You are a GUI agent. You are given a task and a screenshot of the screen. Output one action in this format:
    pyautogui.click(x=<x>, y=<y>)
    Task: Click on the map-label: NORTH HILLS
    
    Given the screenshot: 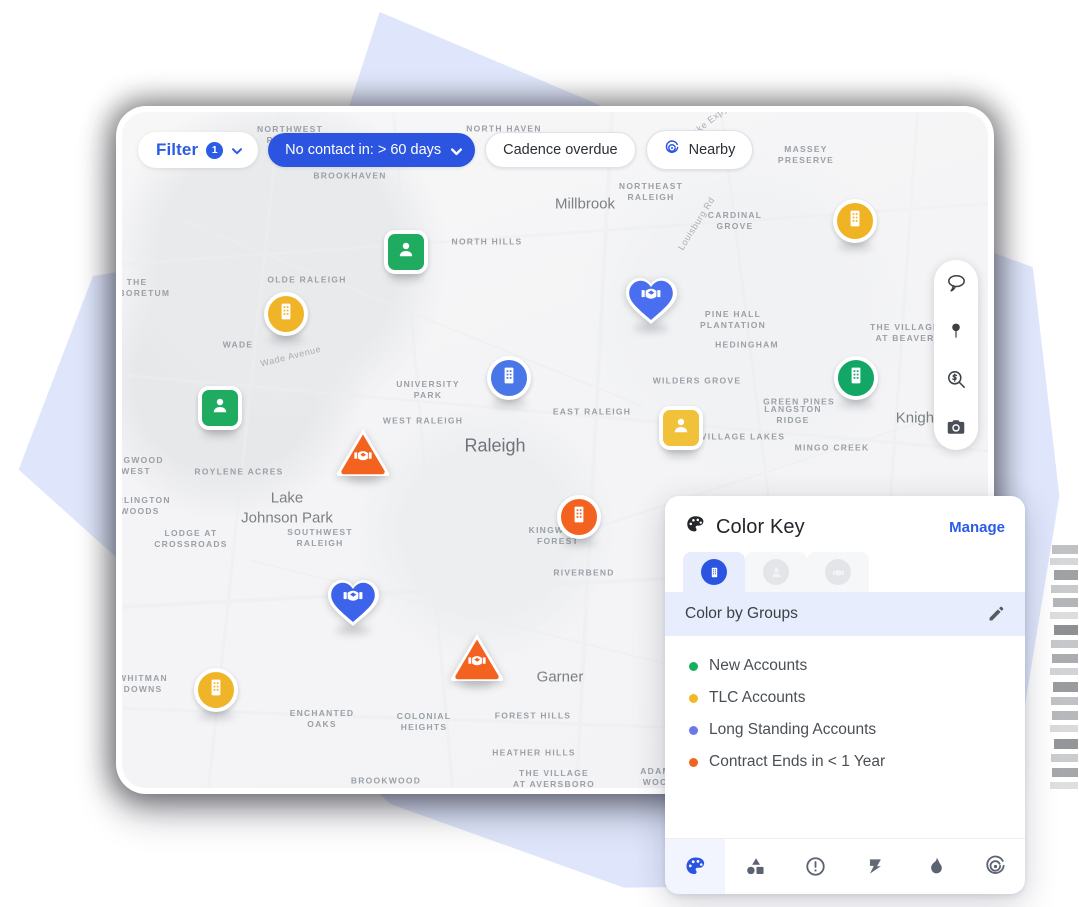 What is the action you would take?
    pyautogui.click(x=487, y=241)
    